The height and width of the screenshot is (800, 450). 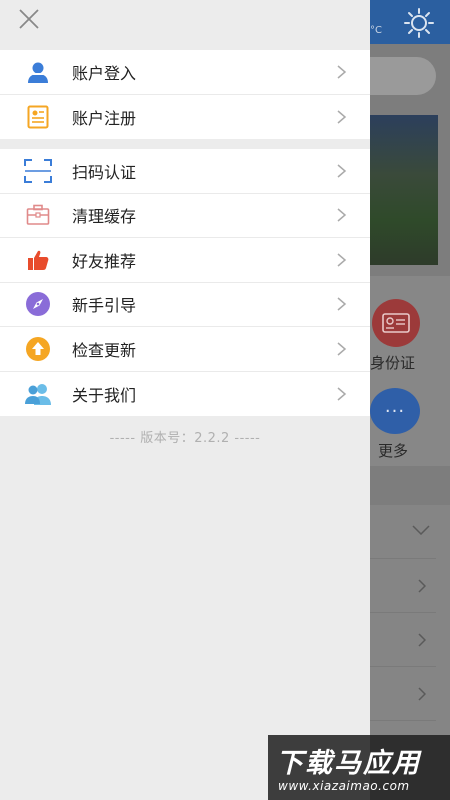 What do you see at coordinates (104, 217) in the screenshot?
I see `menu-item-label: 清理缓存` at bounding box center [104, 217].